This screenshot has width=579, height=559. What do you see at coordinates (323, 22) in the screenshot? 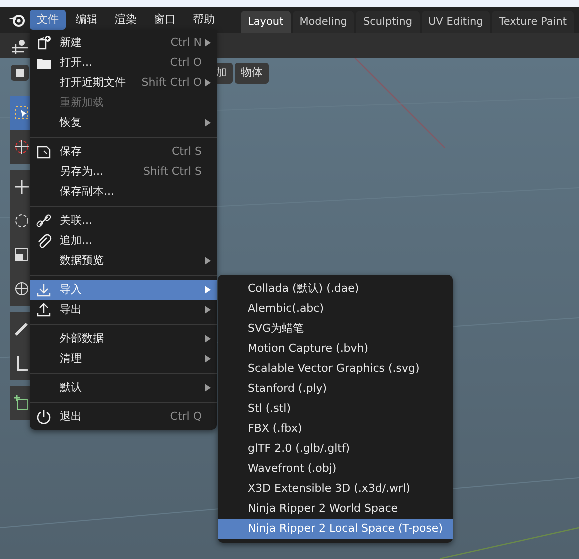
I see `workspace-tab: Modeling` at bounding box center [323, 22].